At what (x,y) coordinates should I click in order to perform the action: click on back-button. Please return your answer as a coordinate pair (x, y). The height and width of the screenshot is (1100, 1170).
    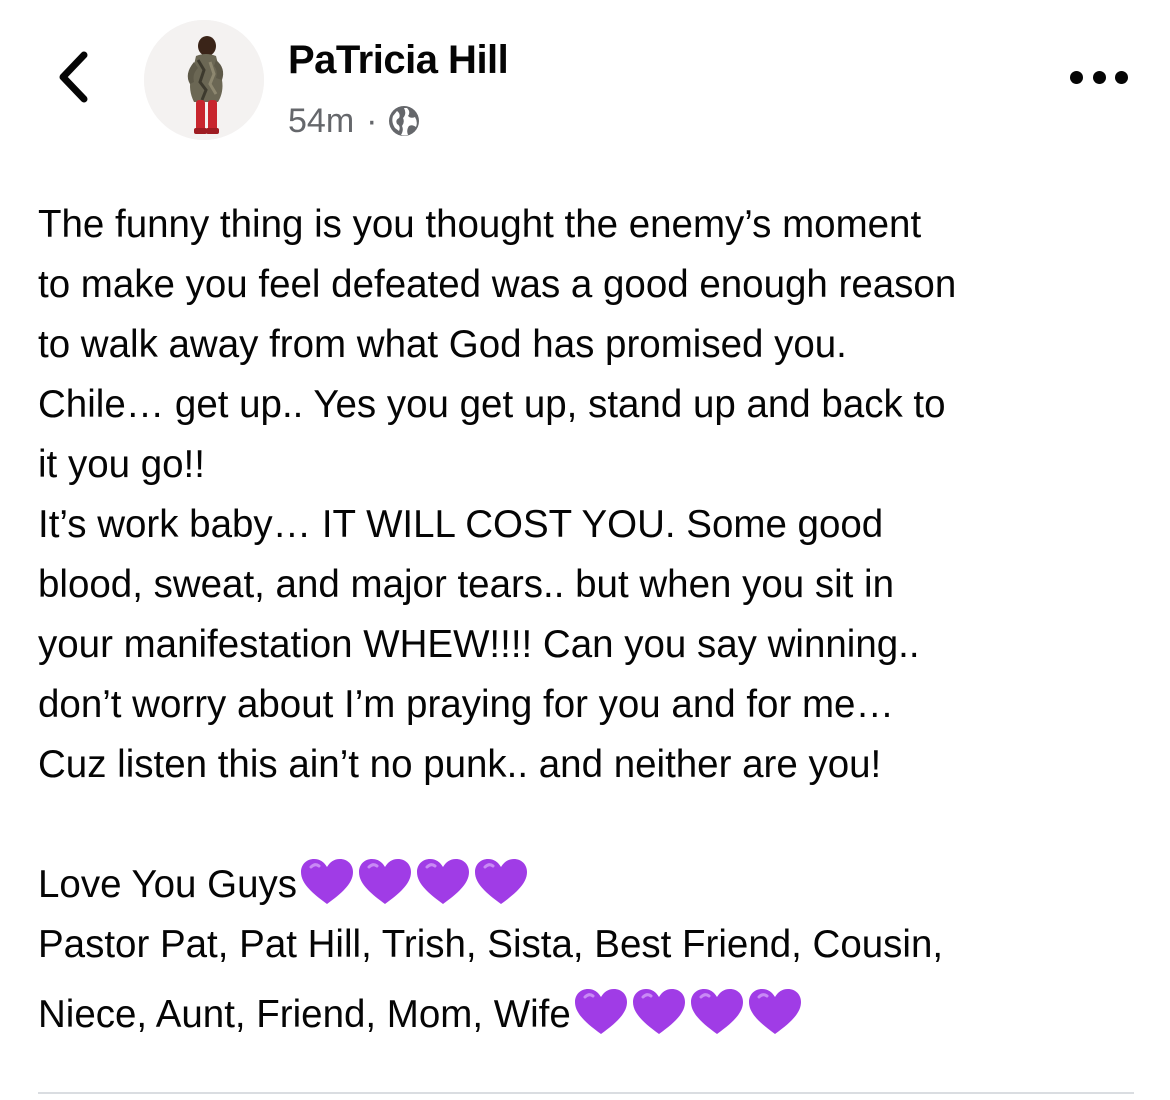
    Looking at the image, I should click on (73, 77).